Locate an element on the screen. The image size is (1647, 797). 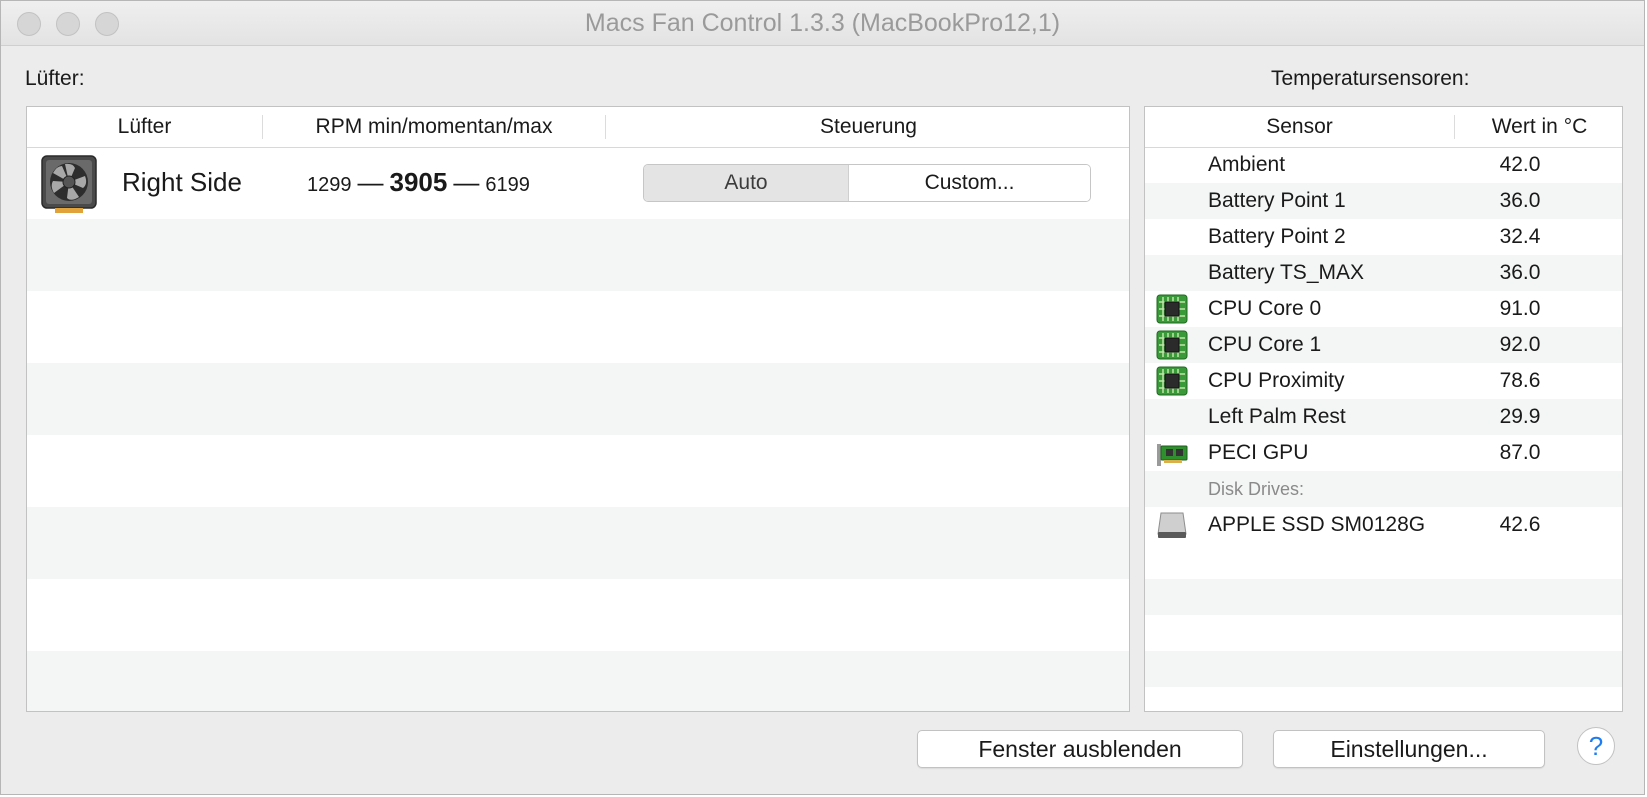
sensor-row: CPU Core 1 92.0 is located at coordinates (1383, 345).